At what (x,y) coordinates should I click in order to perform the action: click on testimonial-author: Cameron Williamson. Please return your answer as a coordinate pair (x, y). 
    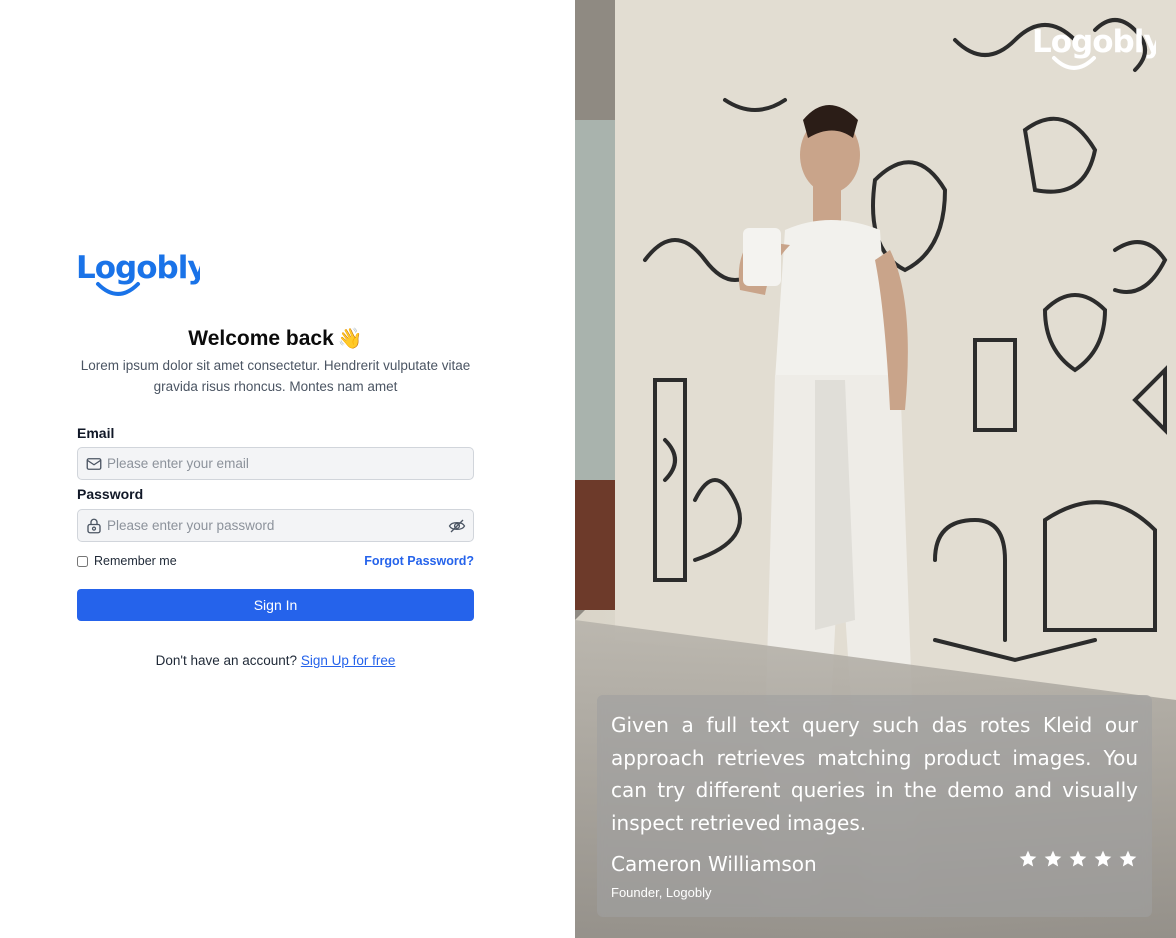
    Looking at the image, I should click on (714, 864).